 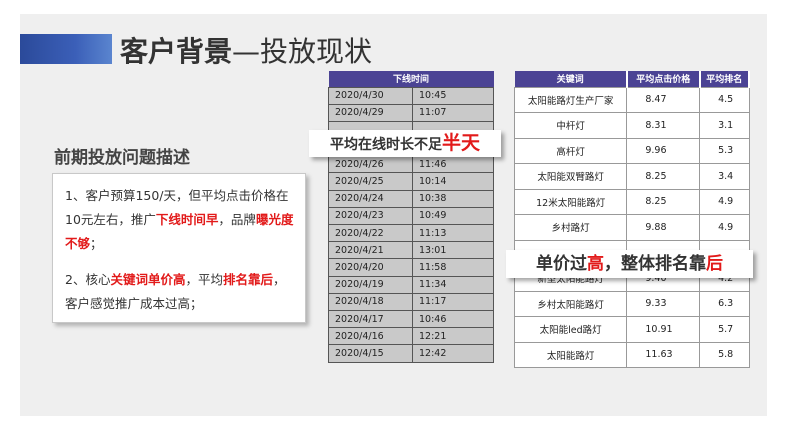 What do you see at coordinates (370, 95) in the screenshot?
I see `offline-date: 2020/4/30` at bounding box center [370, 95].